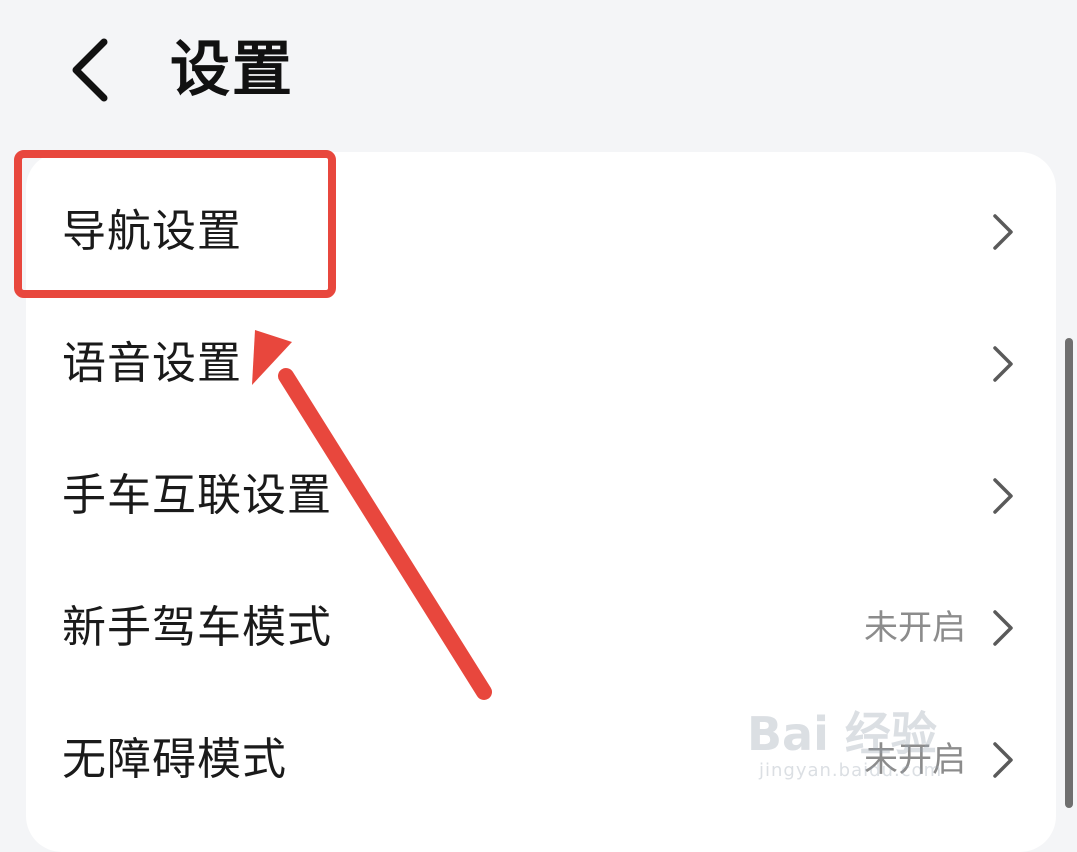 The height and width of the screenshot is (852, 1077). I want to click on back-button, so click(95, 70).